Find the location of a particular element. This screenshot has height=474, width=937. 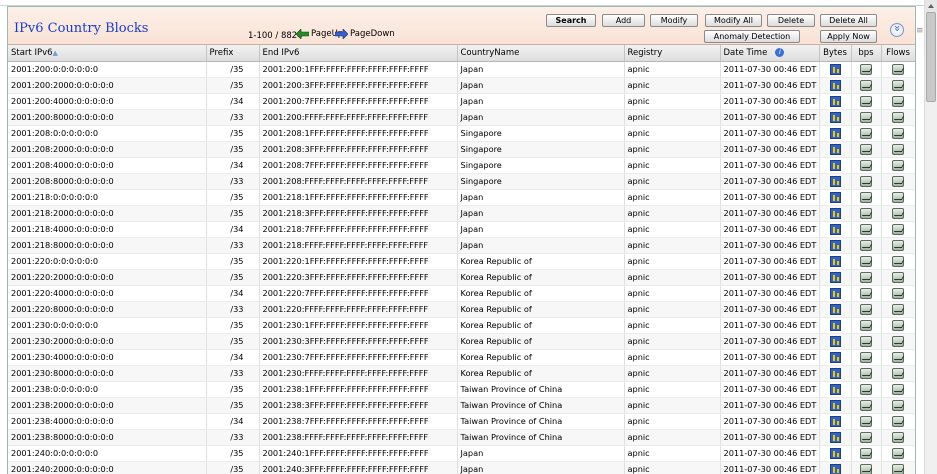

anomaly-detection-button: Anomaly Detection is located at coordinates (752, 36).